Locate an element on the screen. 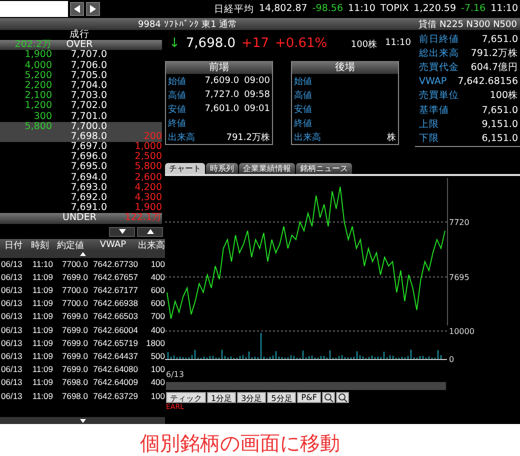 The width and height of the screenshot is (520, 456). table-cell-text: 7642.66004 is located at coordinates (115, 330).